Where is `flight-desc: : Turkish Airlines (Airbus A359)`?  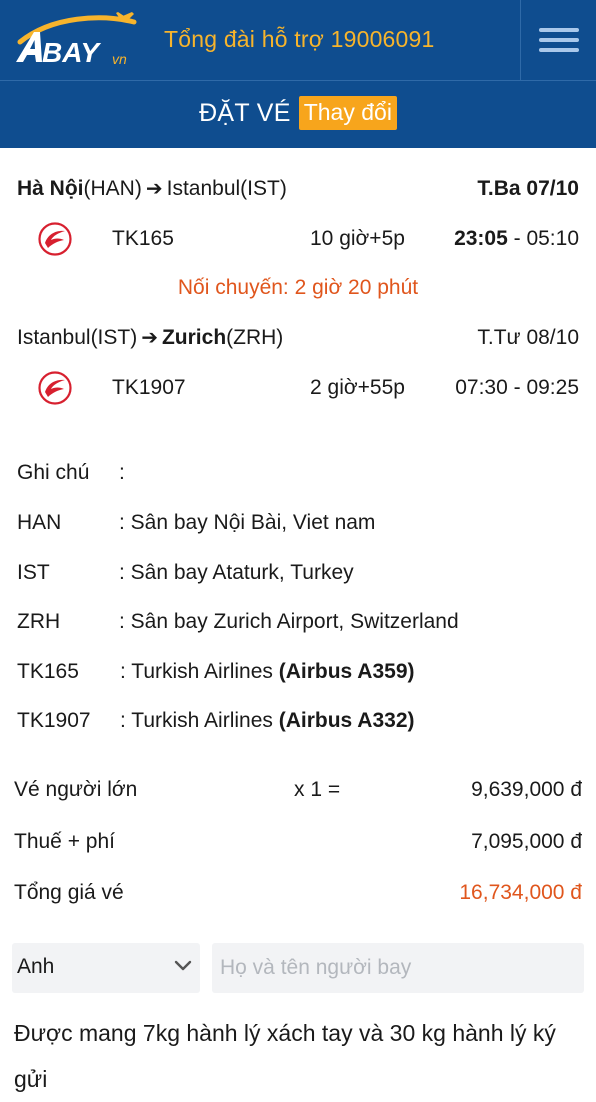
flight-desc: : Turkish Airlines (Airbus A359) is located at coordinates (267, 672).